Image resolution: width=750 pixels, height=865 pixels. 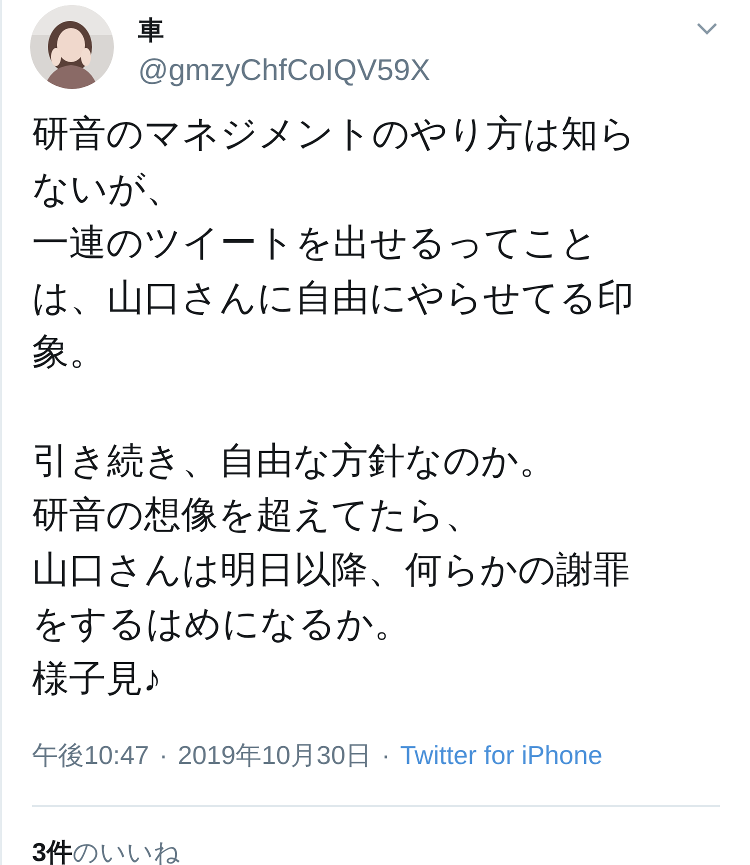 What do you see at coordinates (126, 849) in the screenshot?
I see `likes-label: のいいね` at bounding box center [126, 849].